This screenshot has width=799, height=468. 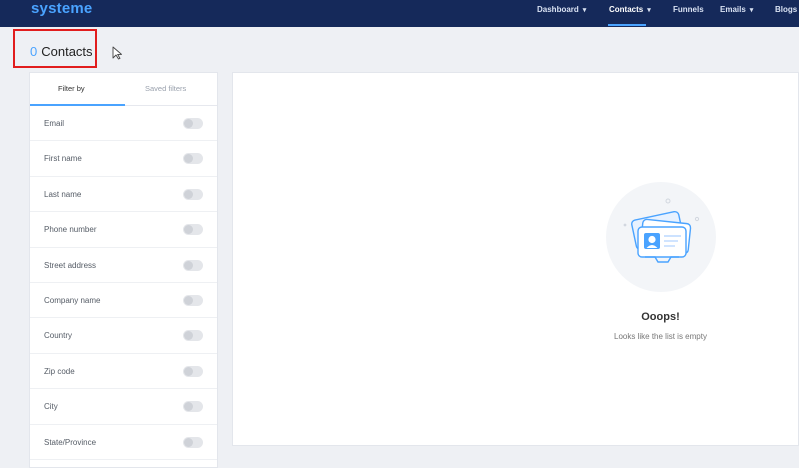 I want to click on filter-label: Email, so click(x=54, y=123).